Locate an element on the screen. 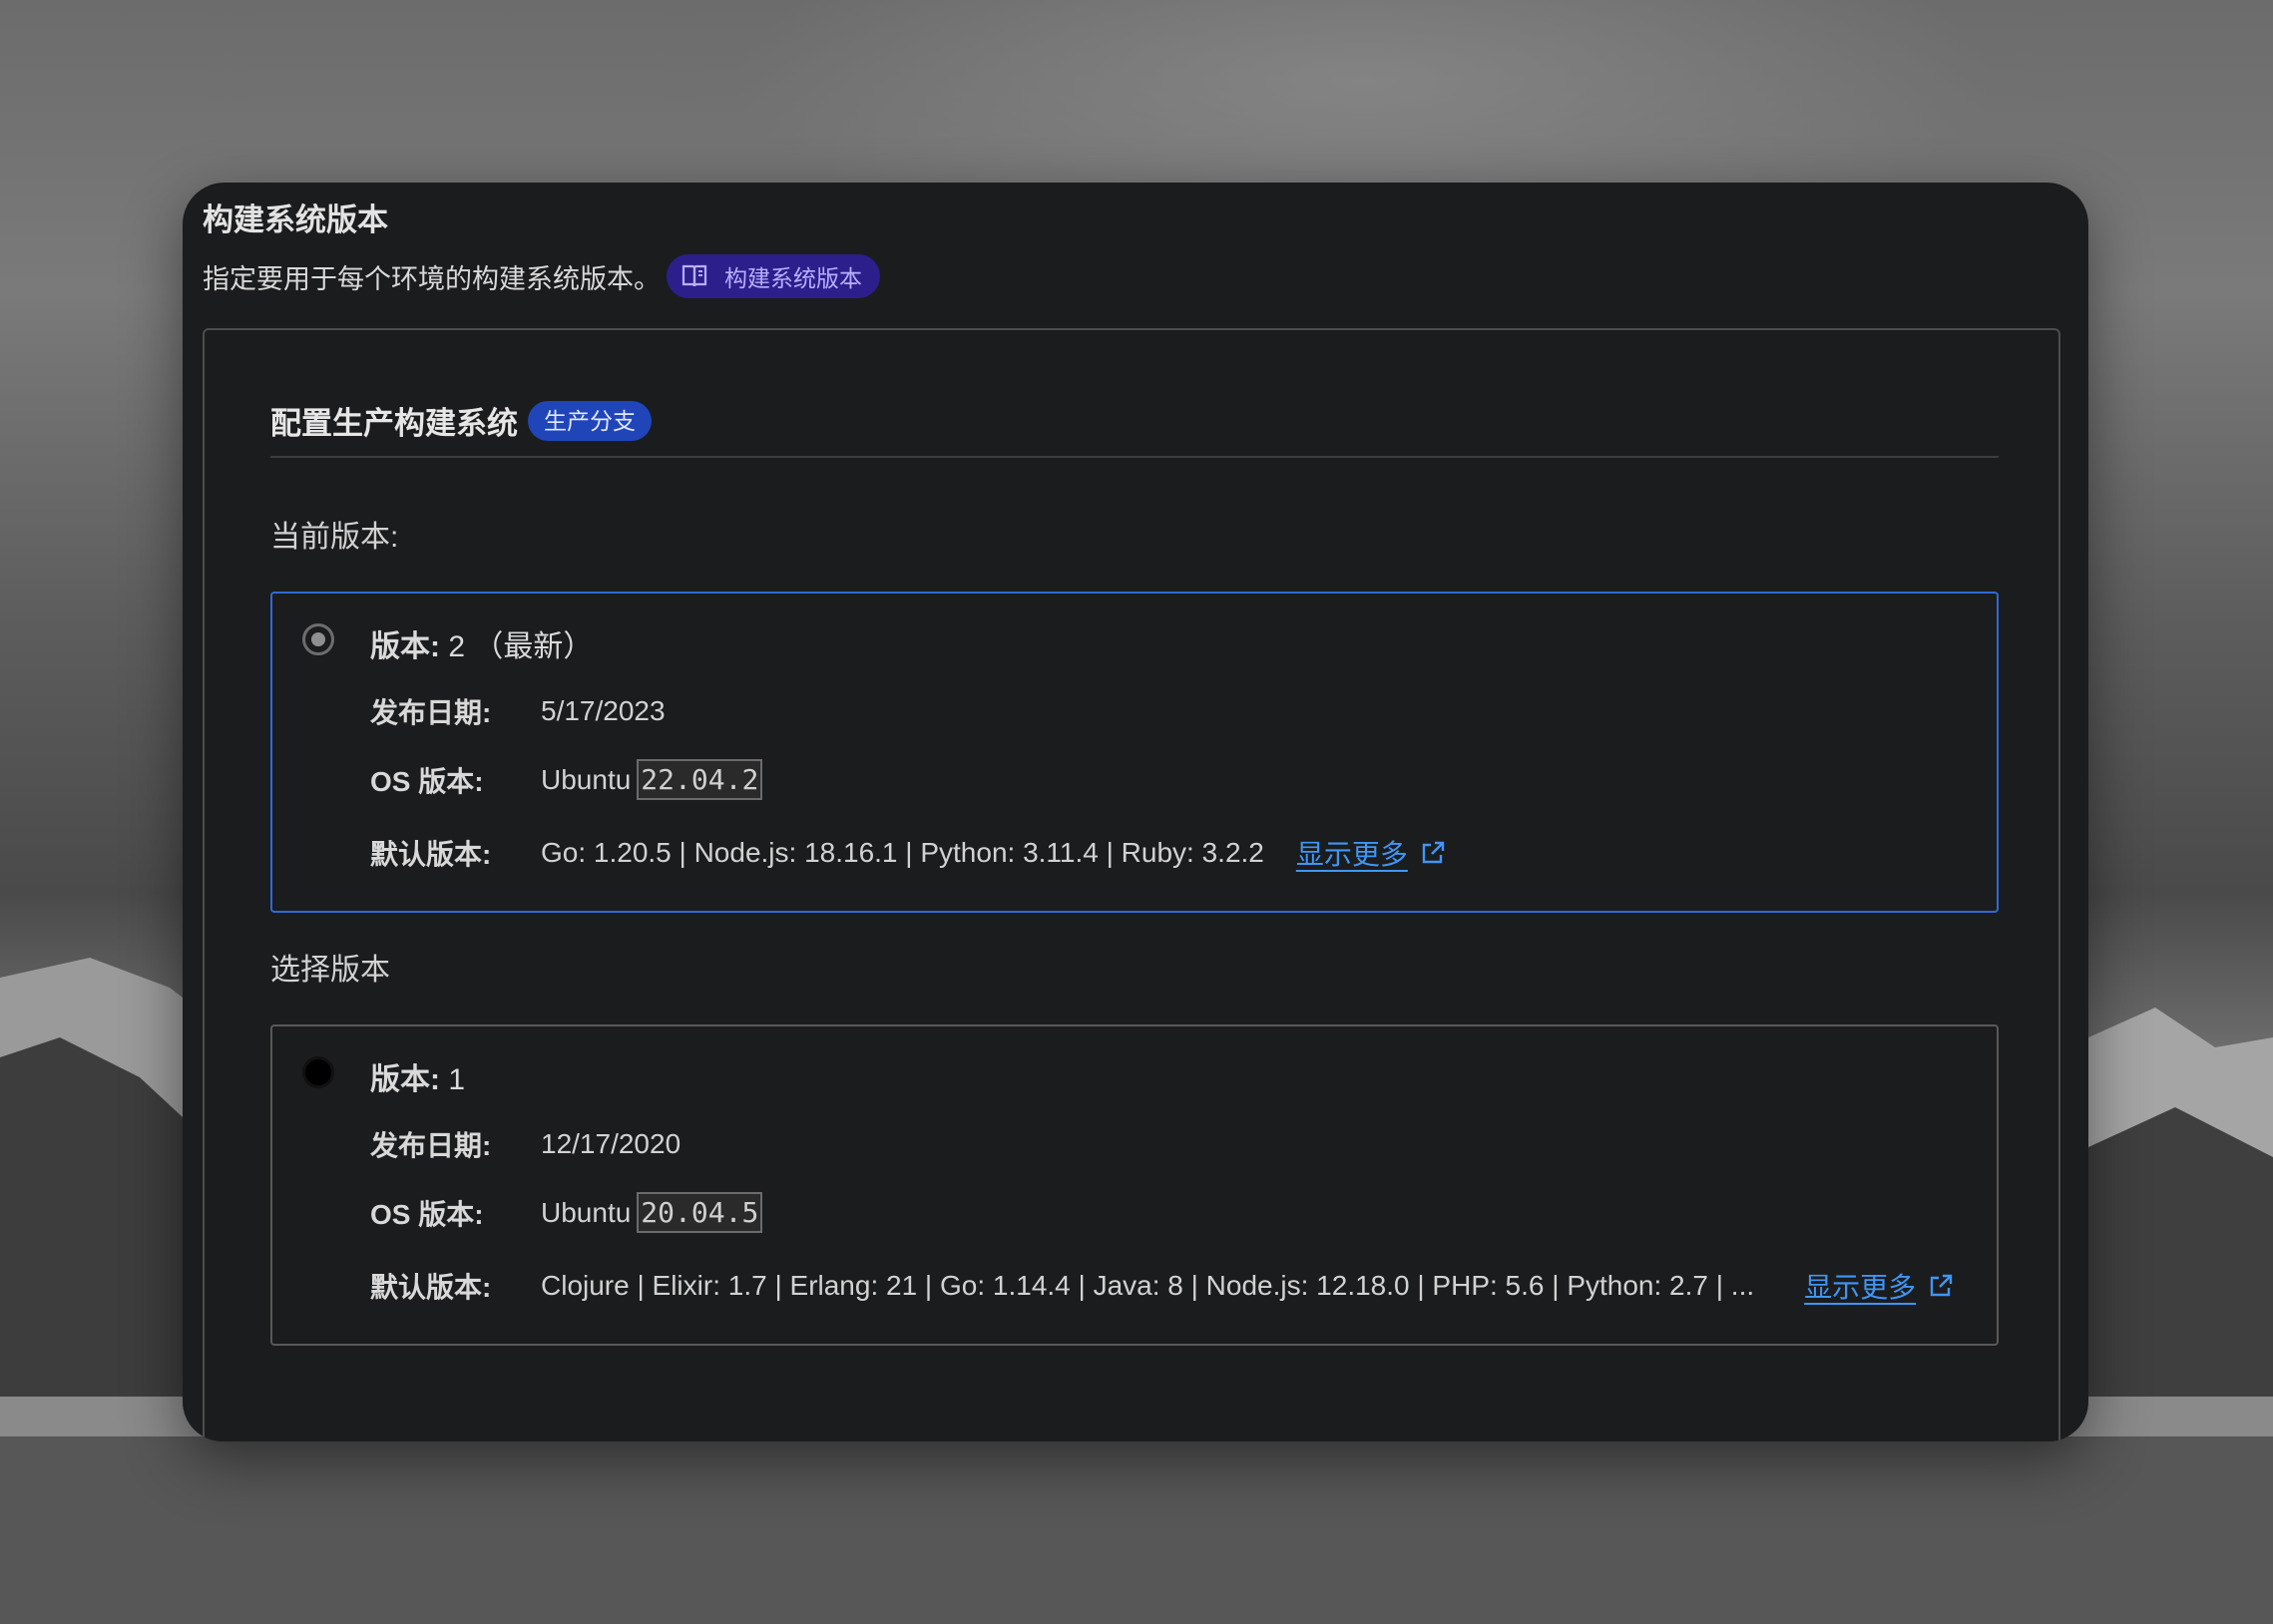 The image size is (2273, 1624). docs-link-button: 构建系统版本 is located at coordinates (773, 276).